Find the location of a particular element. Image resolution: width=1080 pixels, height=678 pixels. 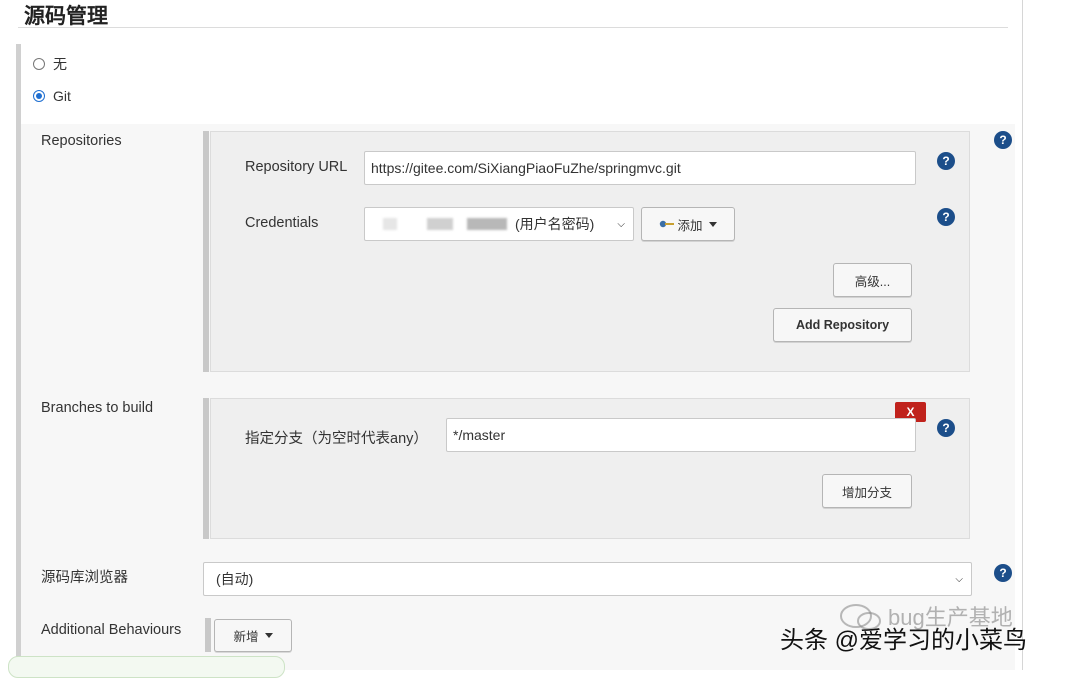

repositories-label: Repositories is located at coordinates (81, 141).